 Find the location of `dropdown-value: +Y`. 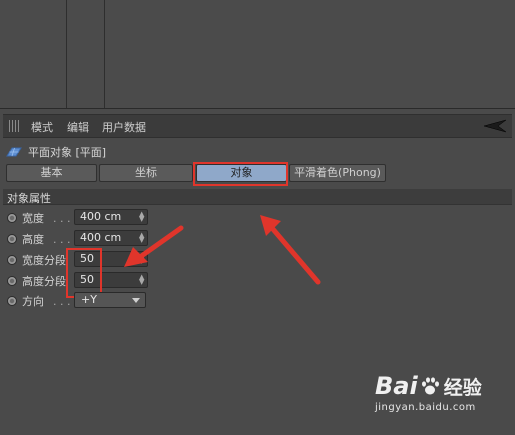

dropdown-value: +Y is located at coordinates (89, 299).